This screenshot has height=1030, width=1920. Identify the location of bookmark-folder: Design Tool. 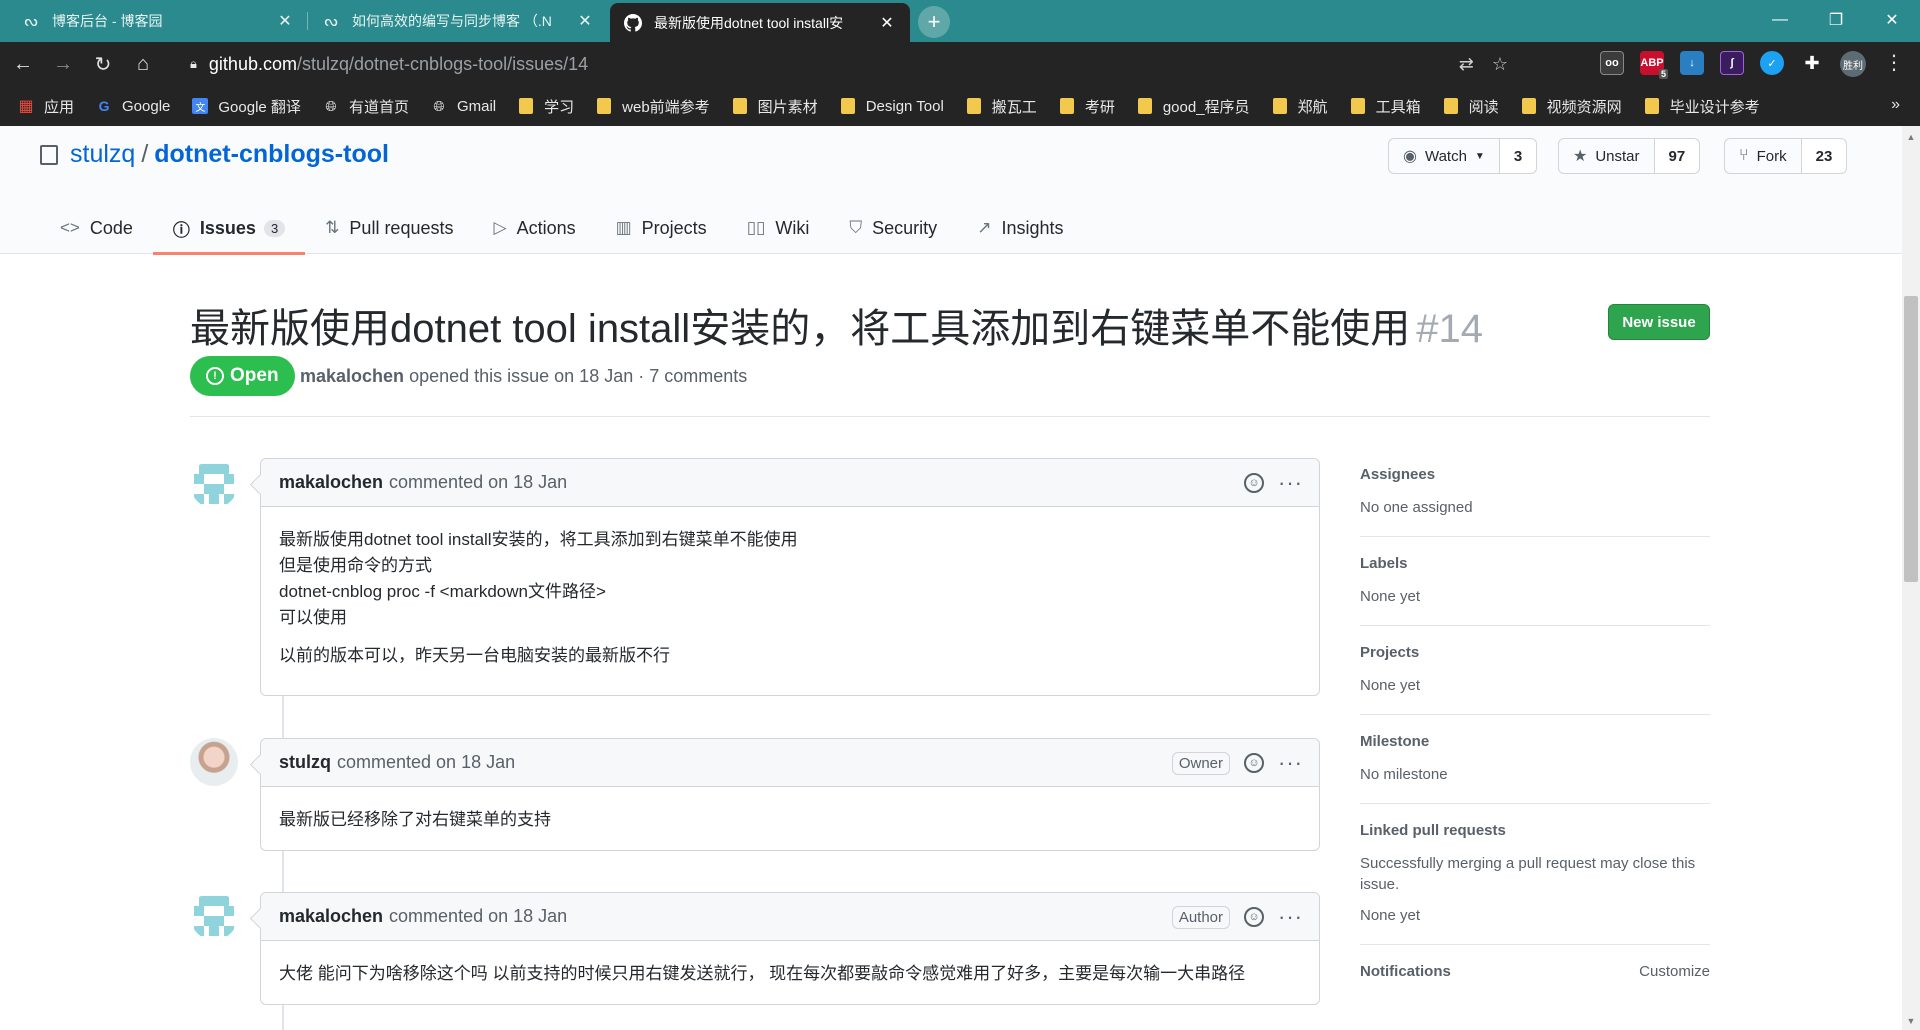
(892, 106).